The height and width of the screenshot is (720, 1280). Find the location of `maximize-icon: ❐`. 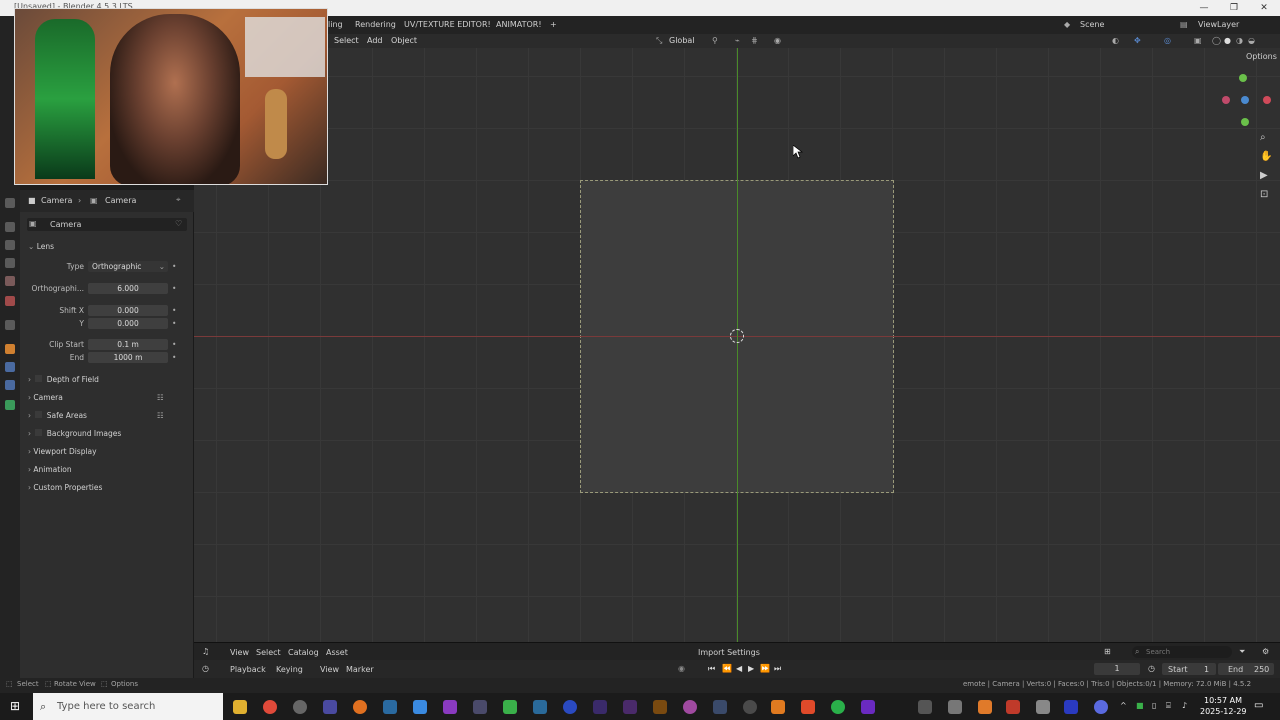

maximize-icon: ❐ is located at coordinates (1234, 8).